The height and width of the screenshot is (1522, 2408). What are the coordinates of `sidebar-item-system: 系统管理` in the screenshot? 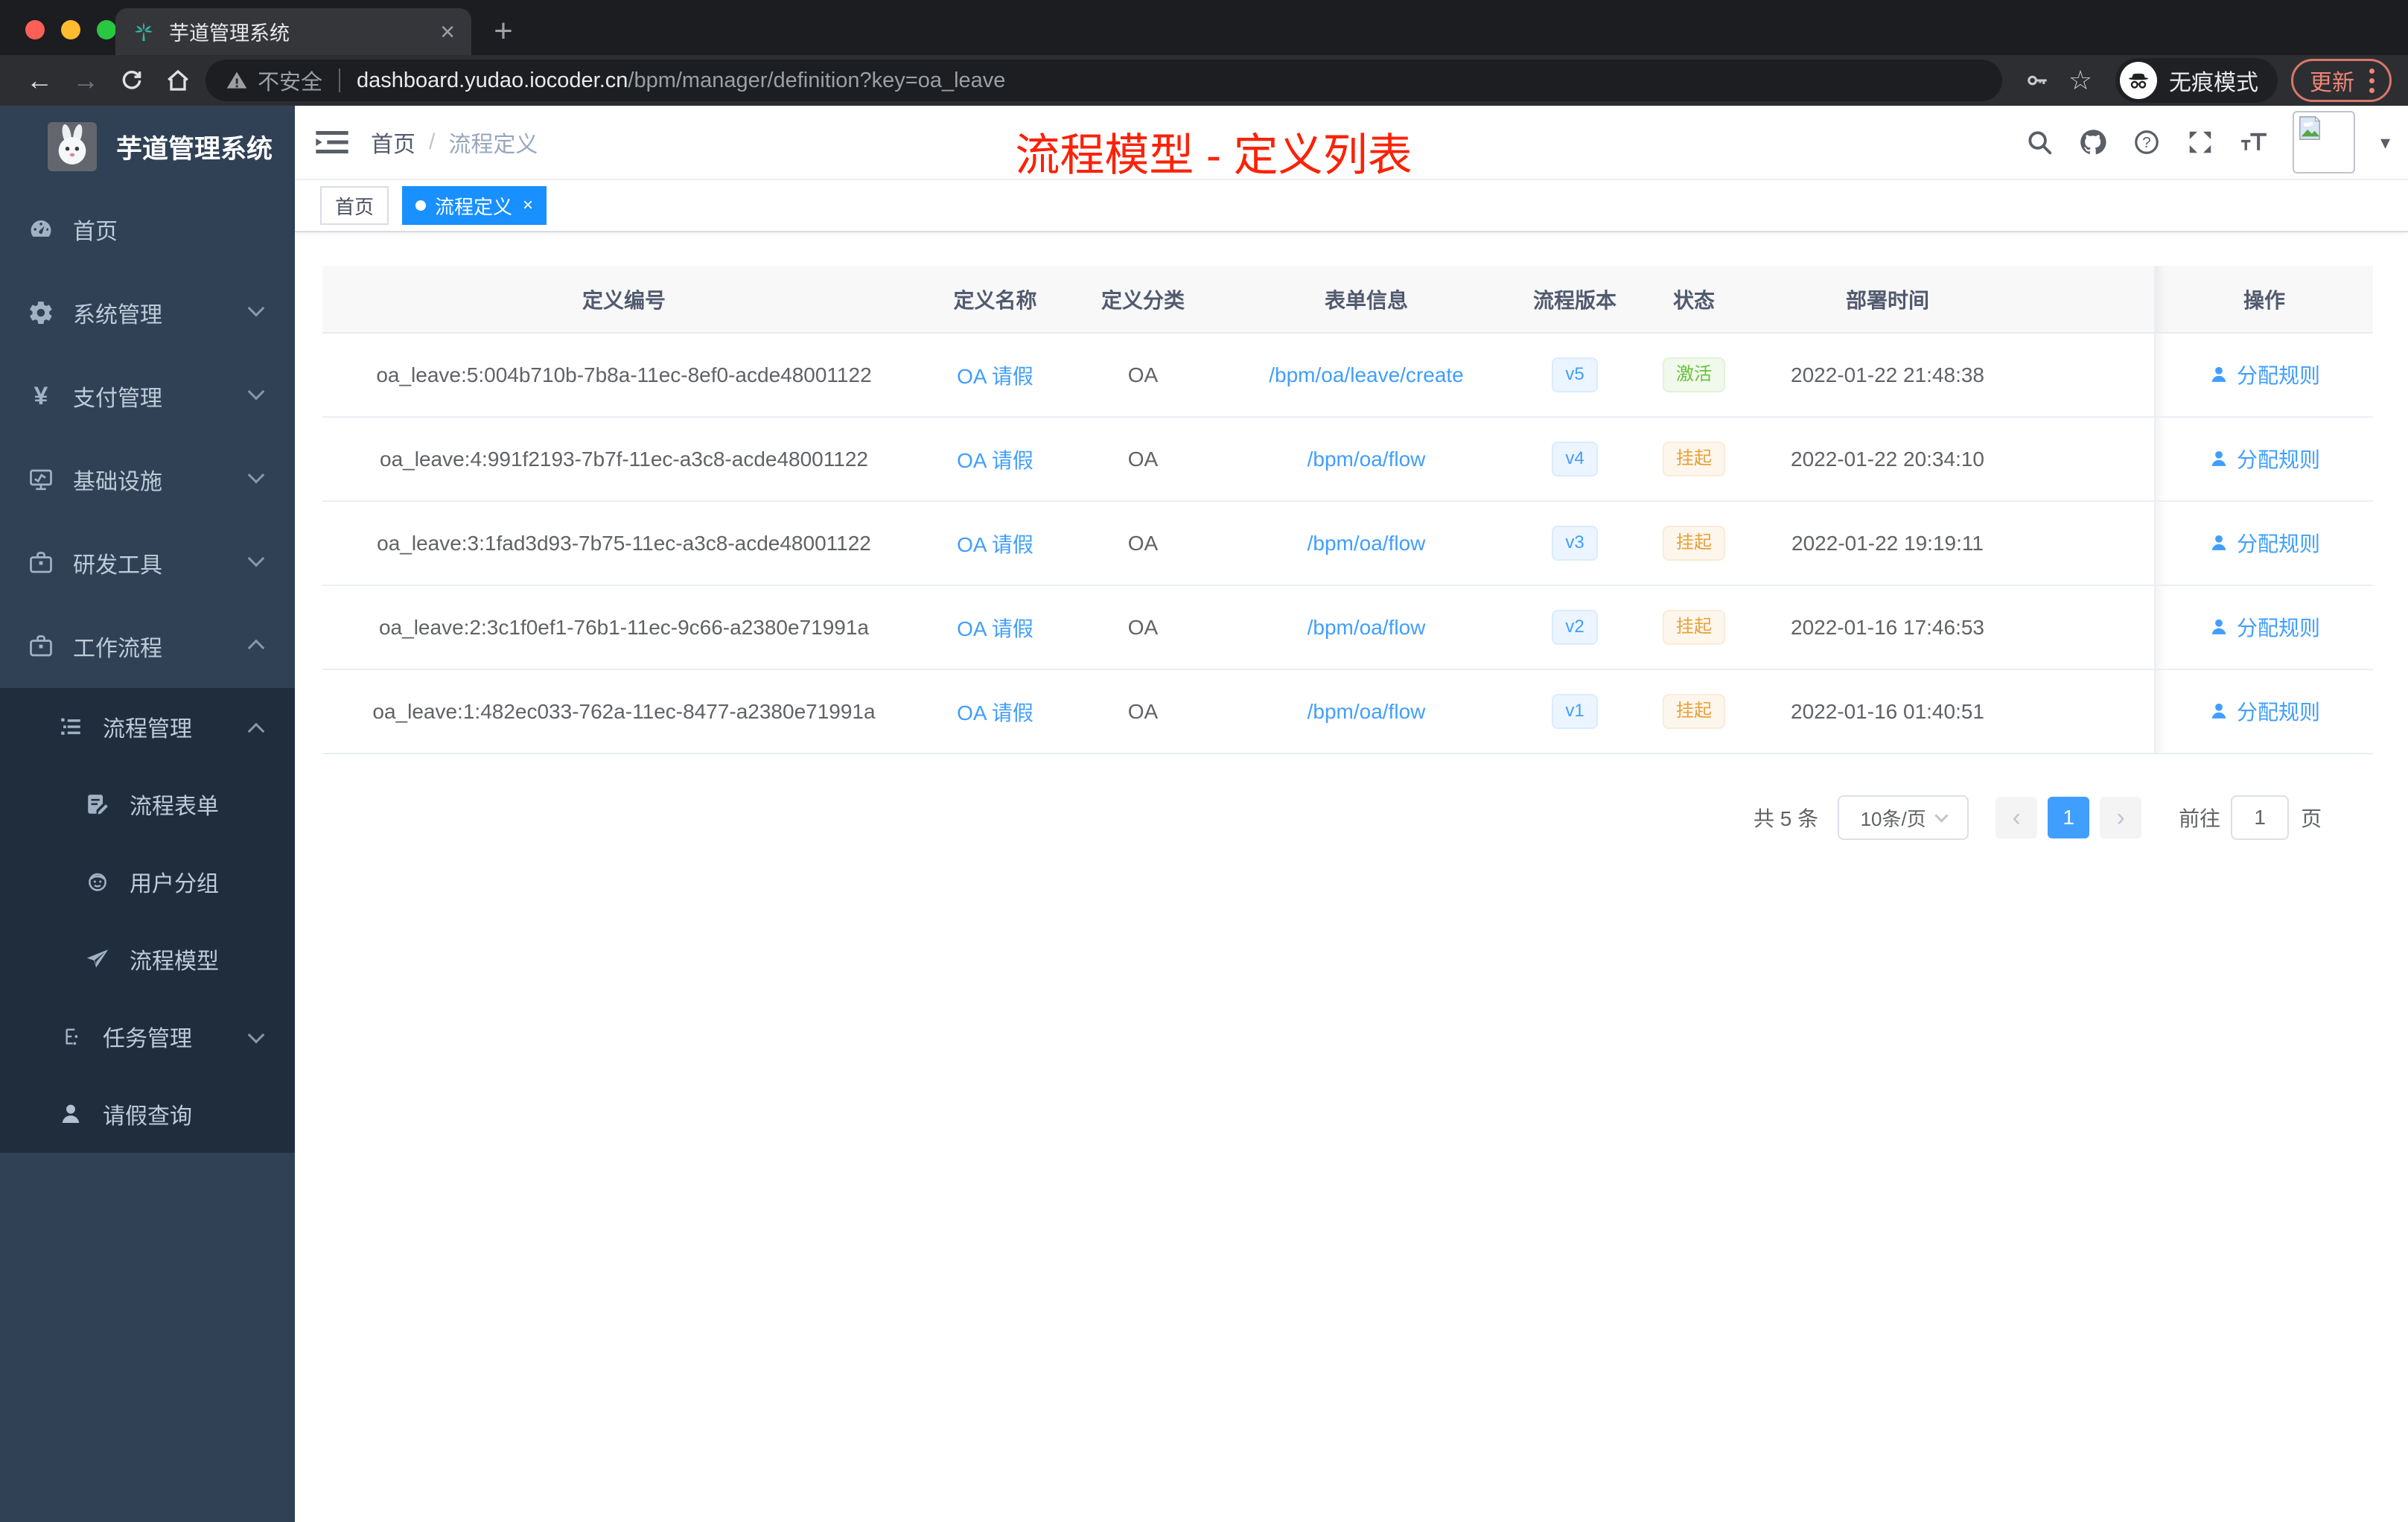 It's located at (147, 312).